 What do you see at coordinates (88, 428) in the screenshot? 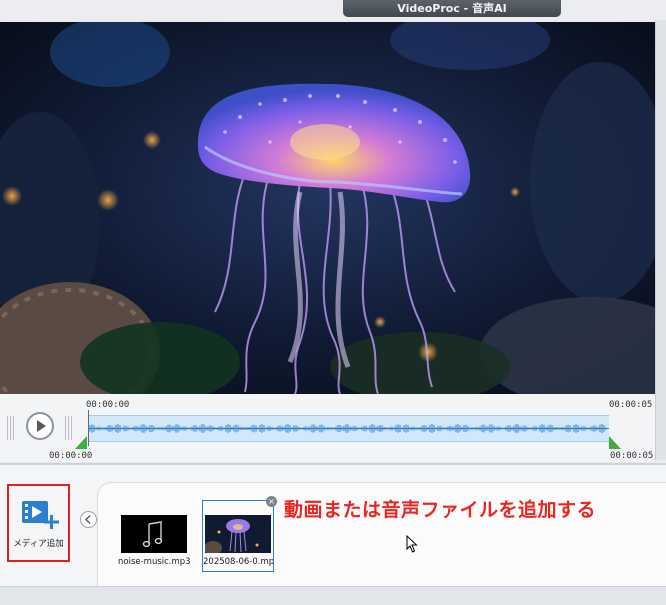
I see `playhead` at bounding box center [88, 428].